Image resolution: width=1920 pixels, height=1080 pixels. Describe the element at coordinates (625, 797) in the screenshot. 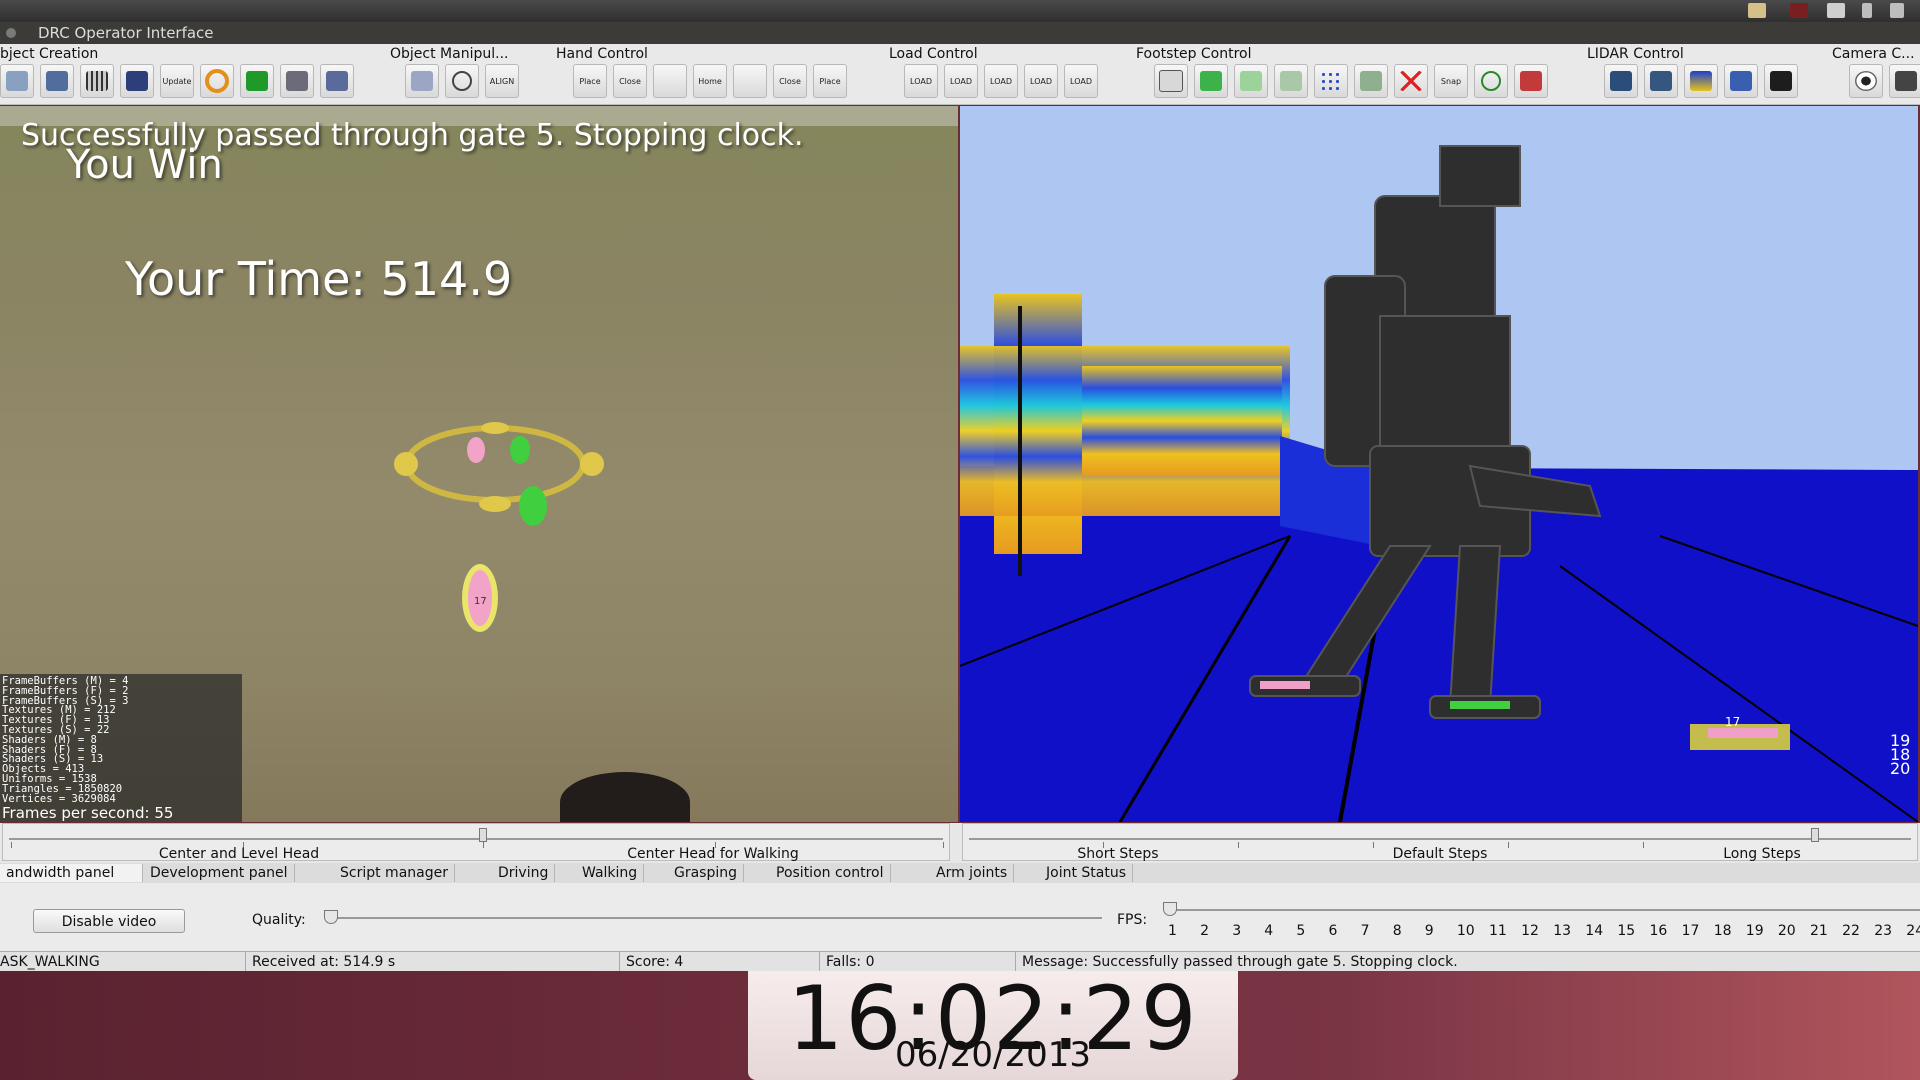

I see `robot-head-shadow` at that location.